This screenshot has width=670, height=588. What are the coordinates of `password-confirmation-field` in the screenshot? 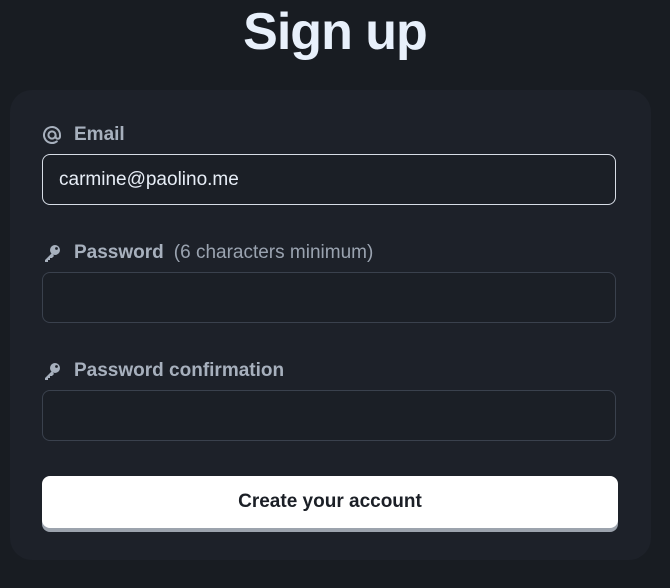 It's located at (329, 415).